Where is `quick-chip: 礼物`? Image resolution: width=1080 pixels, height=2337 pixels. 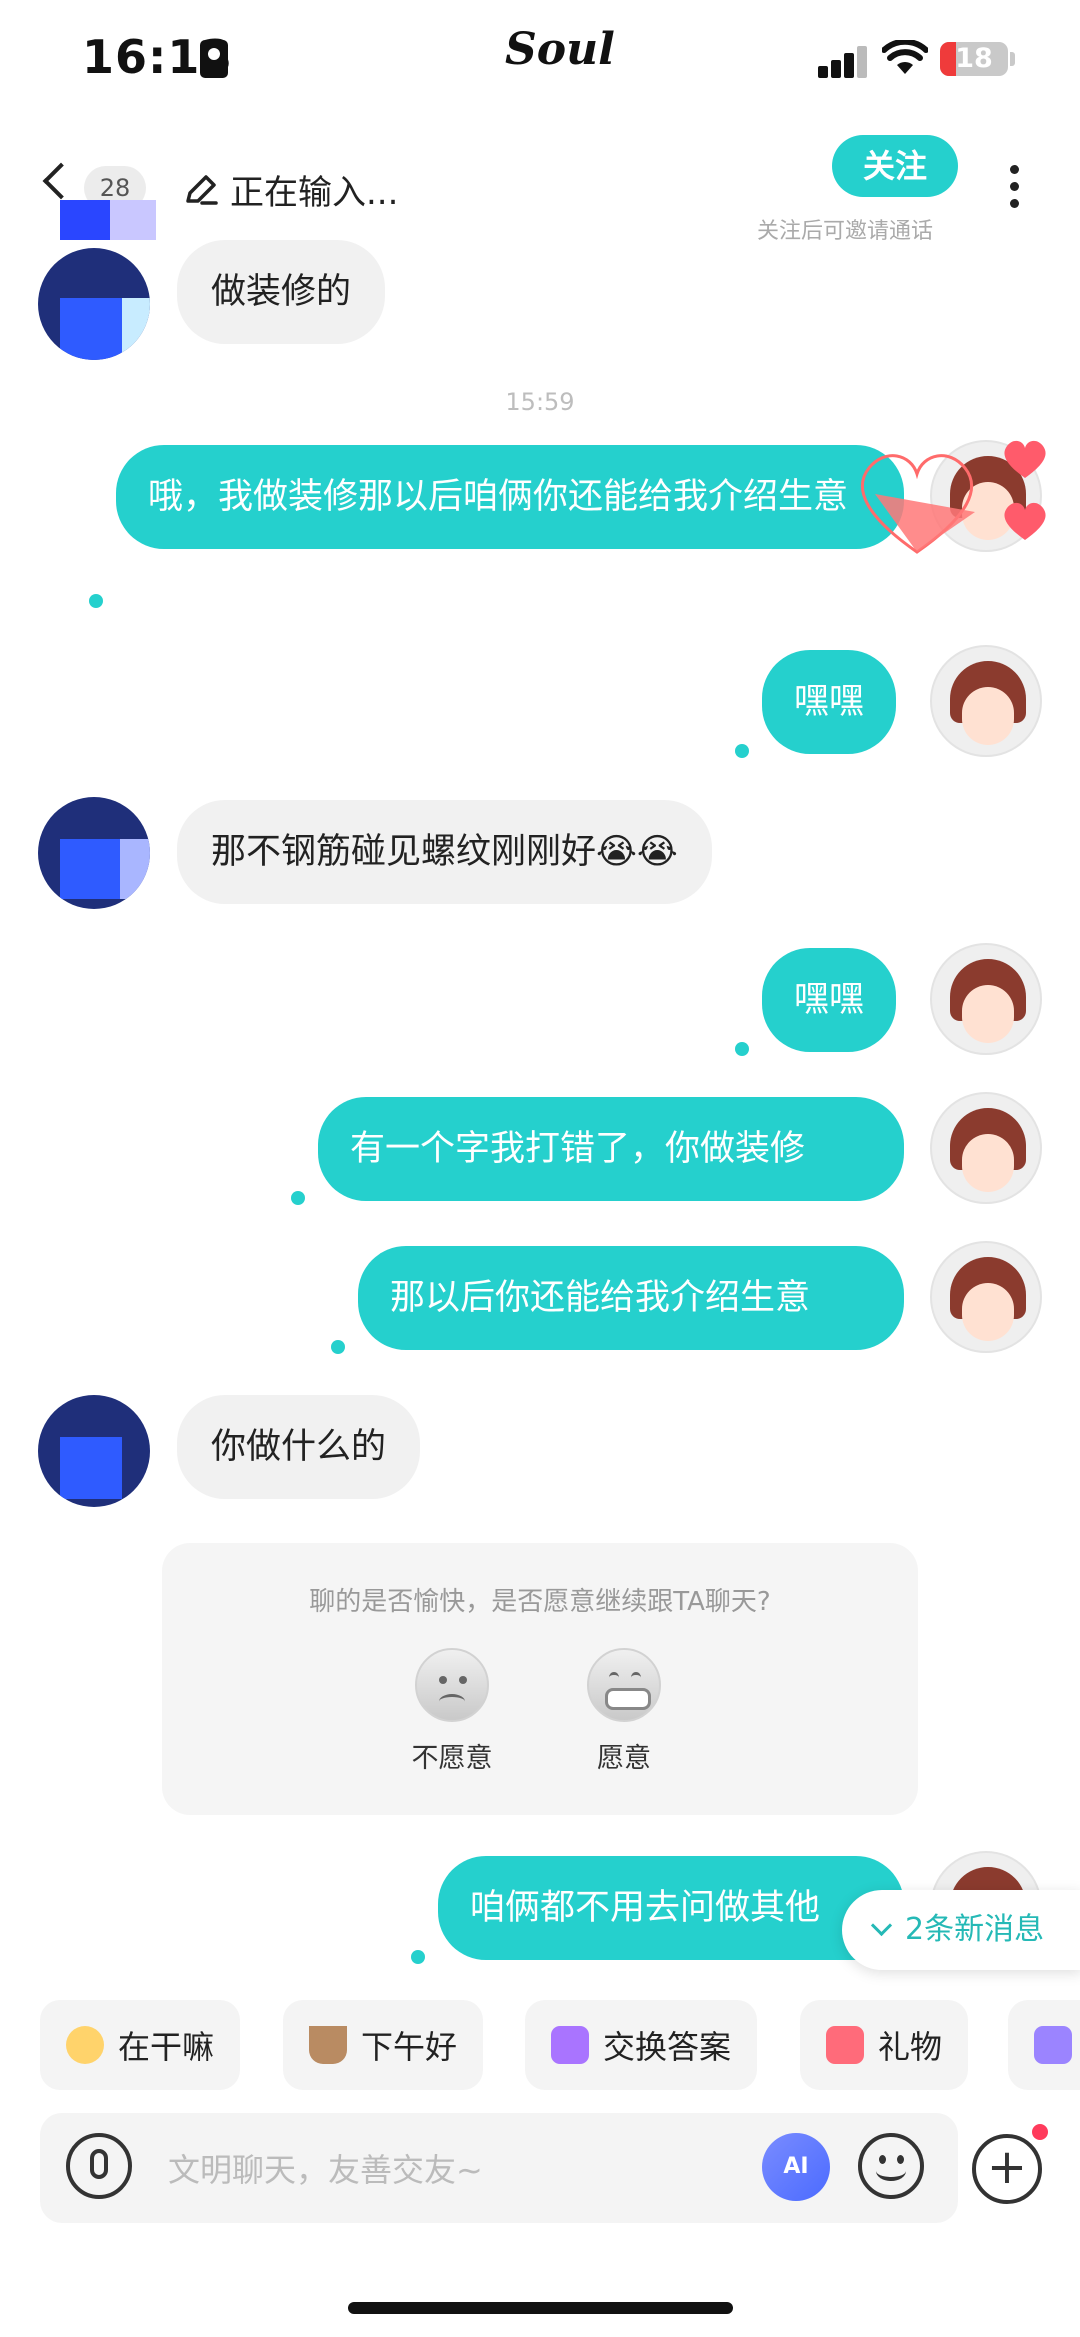
quick-chip: 礼物 is located at coordinates (884, 2045).